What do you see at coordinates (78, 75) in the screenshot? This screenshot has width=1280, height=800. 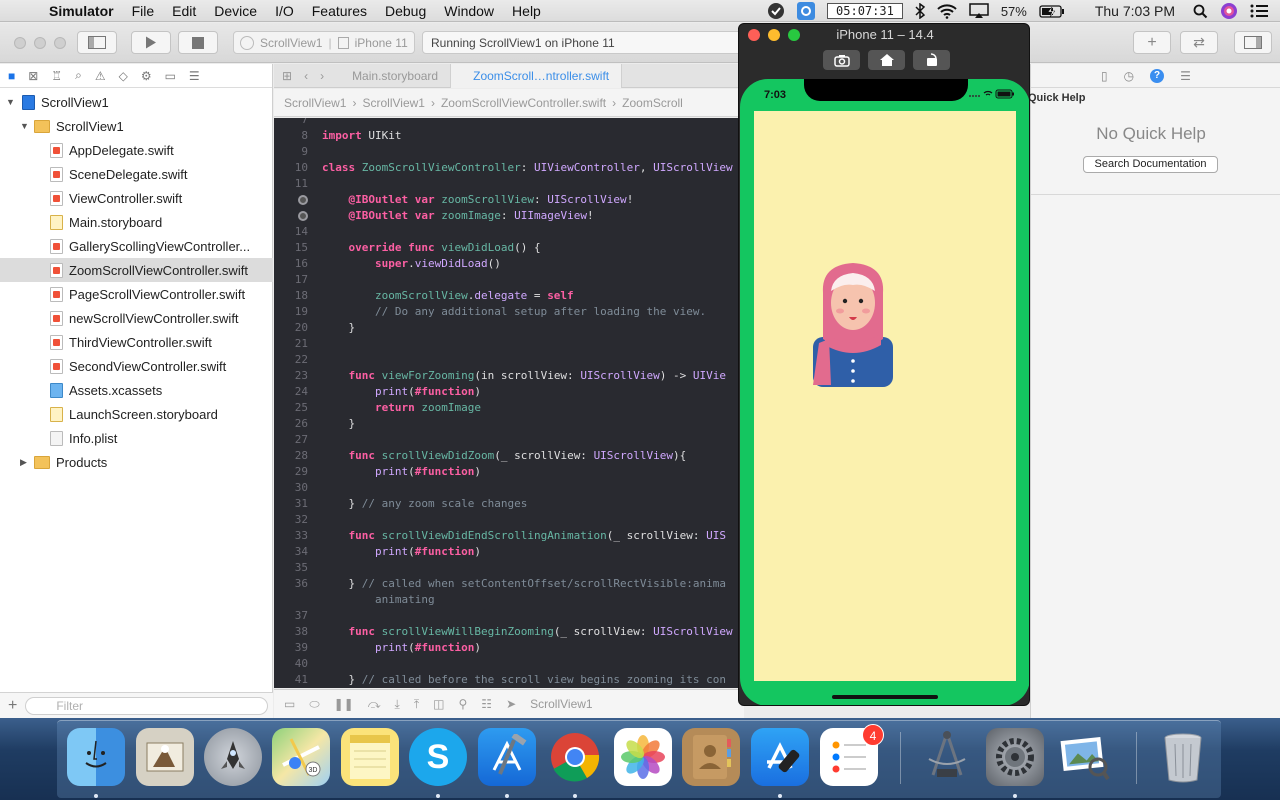 I see `find-navigator-icon: ⌕` at bounding box center [78, 75].